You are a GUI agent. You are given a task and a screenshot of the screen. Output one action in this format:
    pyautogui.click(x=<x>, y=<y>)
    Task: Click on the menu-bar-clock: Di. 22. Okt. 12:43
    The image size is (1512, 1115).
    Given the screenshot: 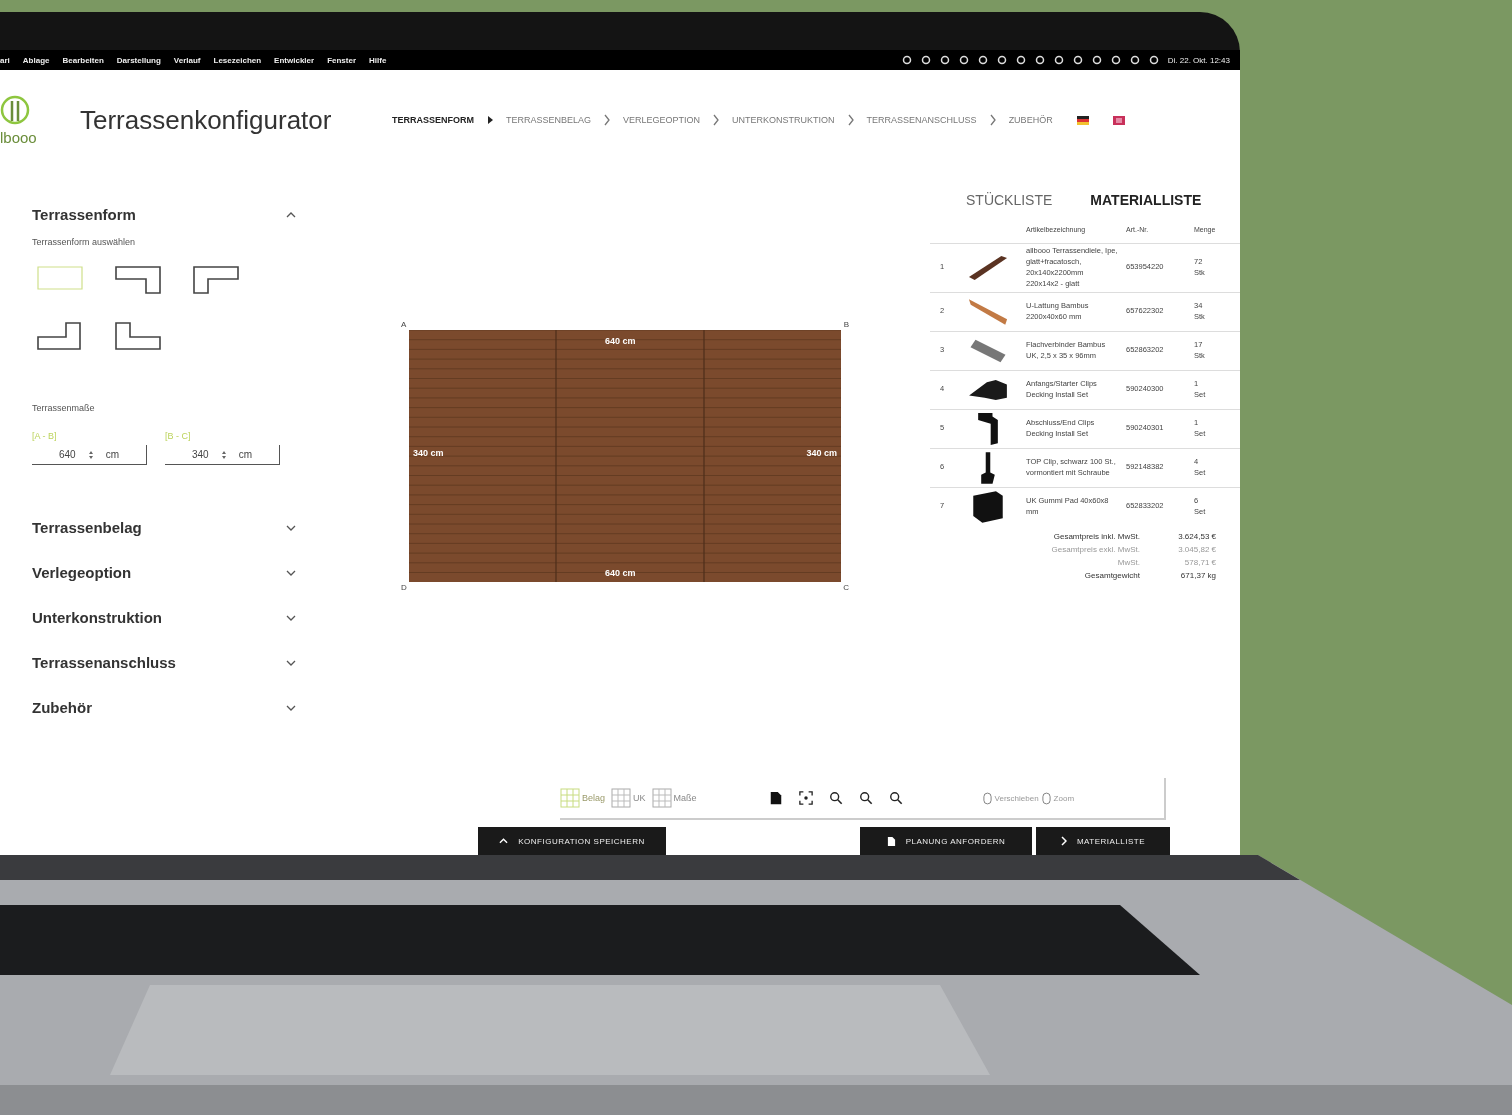 What is the action you would take?
    pyautogui.click(x=1198, y=60)
    